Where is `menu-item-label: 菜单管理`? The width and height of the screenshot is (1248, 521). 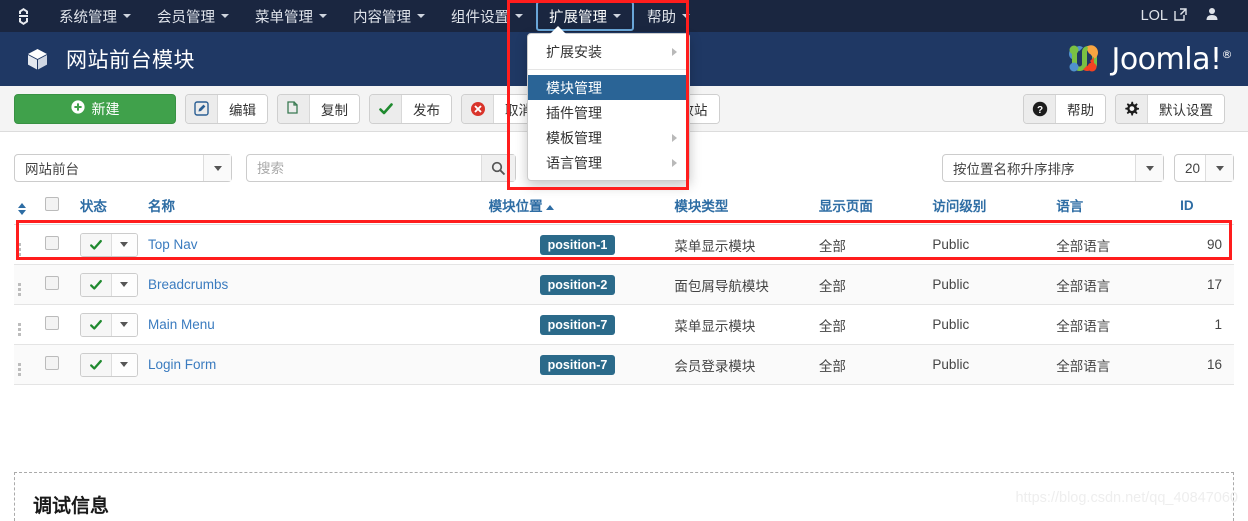
menu-item-label: 菜单管理 is located at coordinates (284, 17).